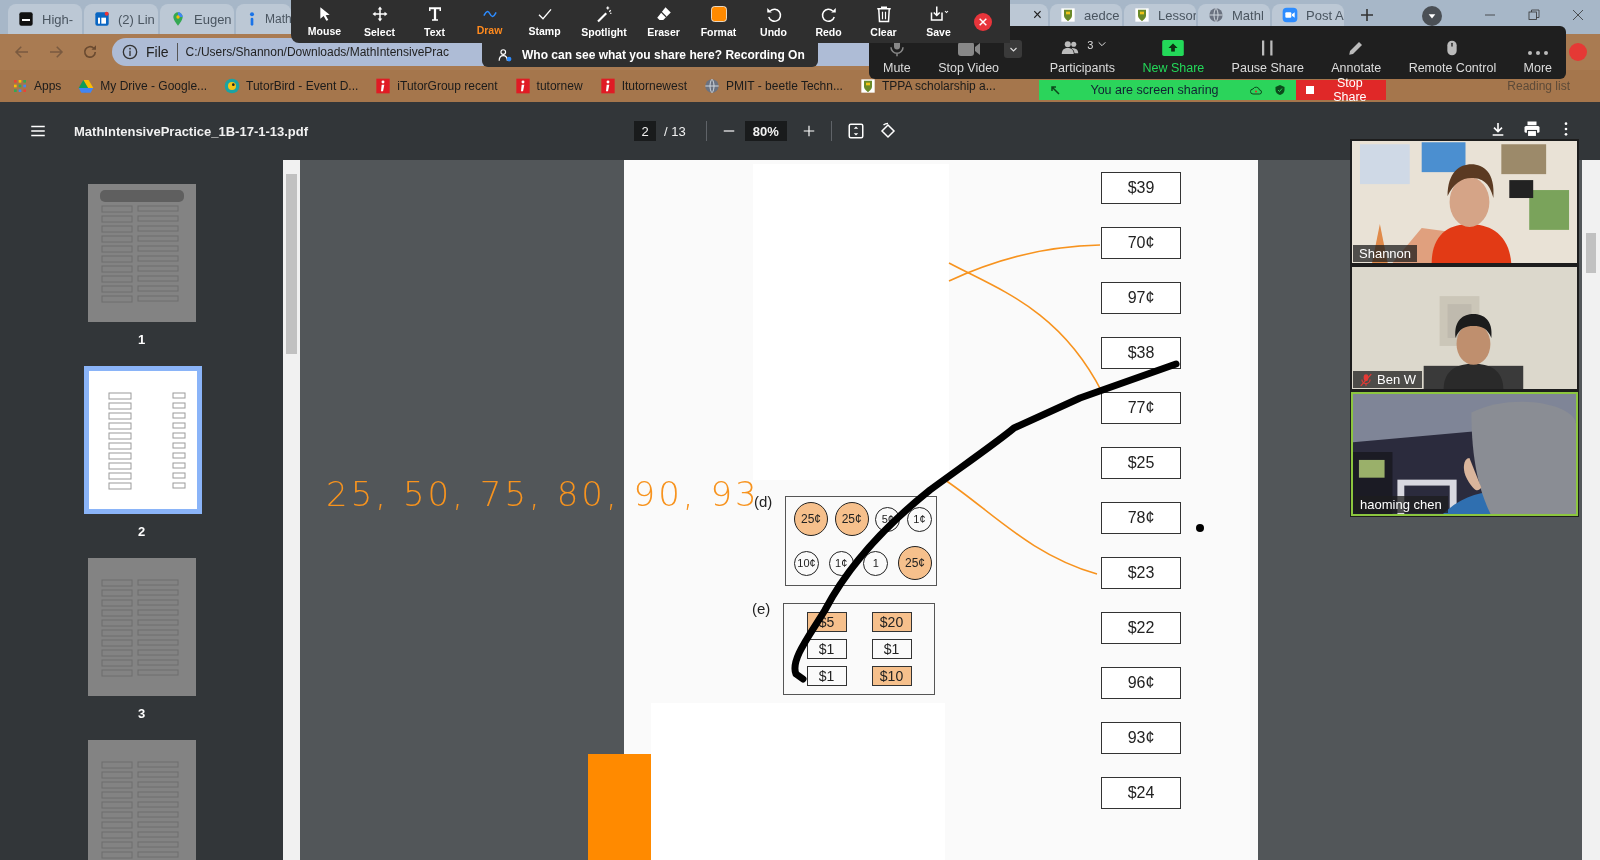  Describe the element at coordinates (883, 14) in the screenshot. I see `trash-icon` at that location.